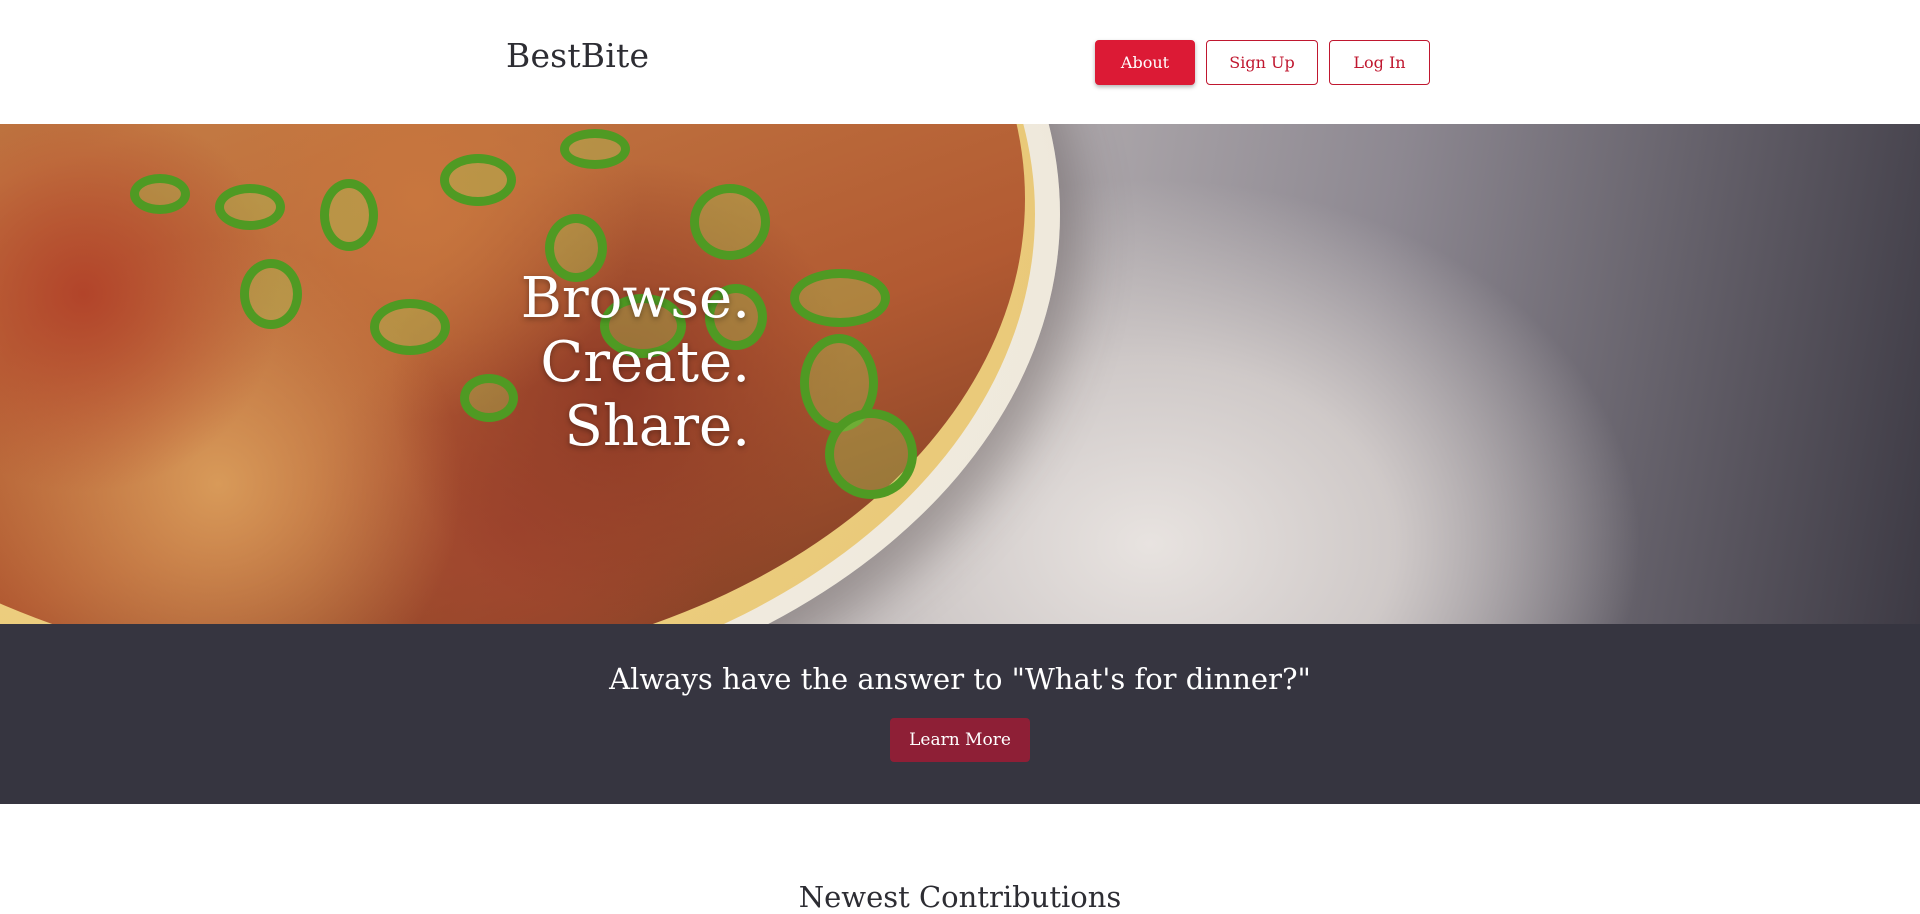 The image size is (1920, 914). I want to click on hero-line-create: Create., so click(645, 362).